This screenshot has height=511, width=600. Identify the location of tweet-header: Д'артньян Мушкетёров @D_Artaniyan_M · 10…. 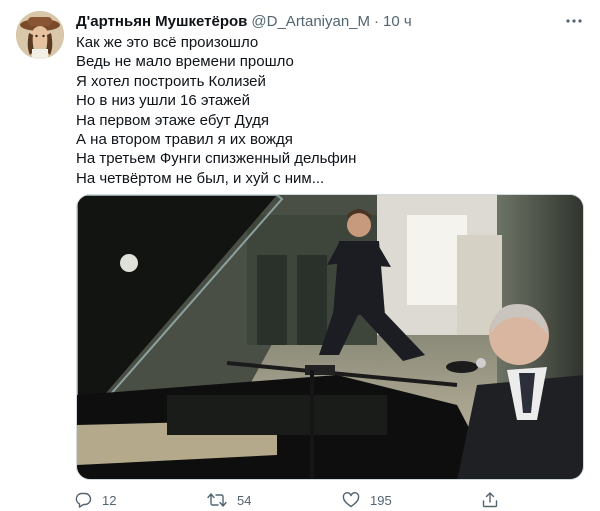
(244, 21).